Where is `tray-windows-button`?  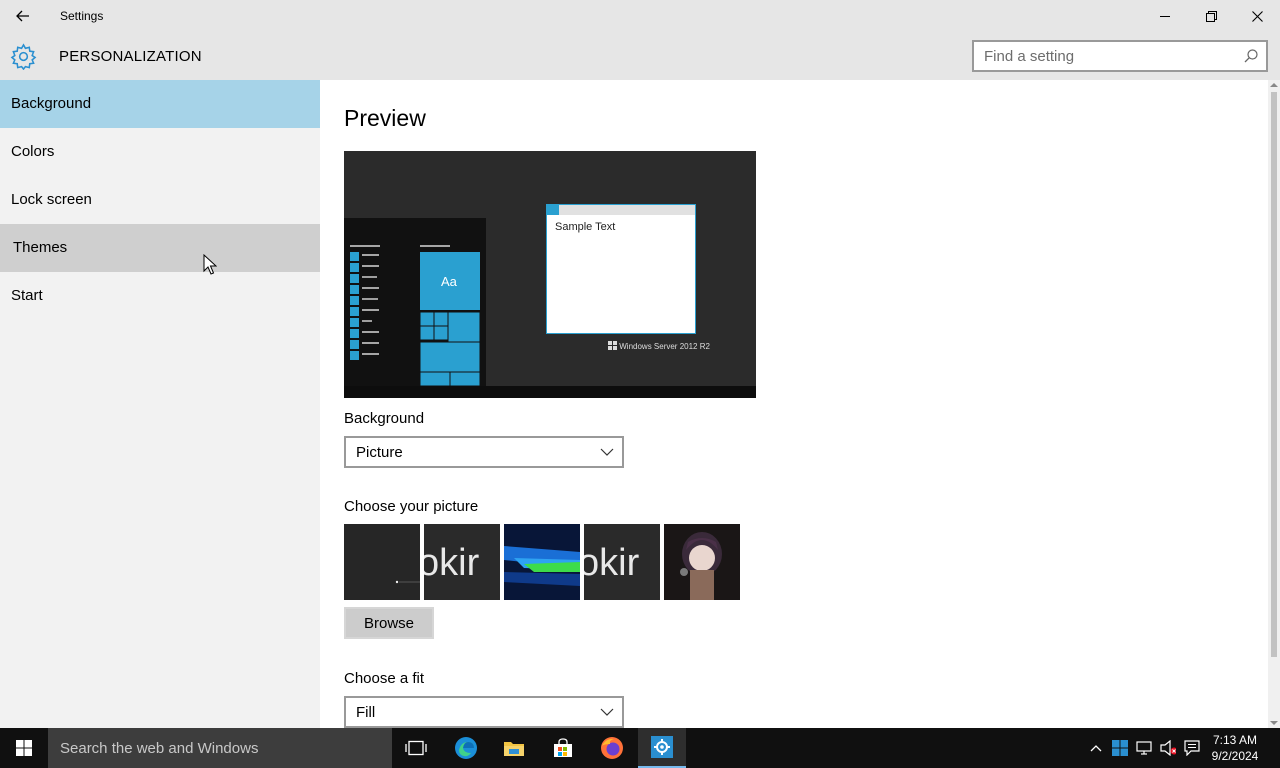
tray-windows-button is located at coordinates (1120, 748).